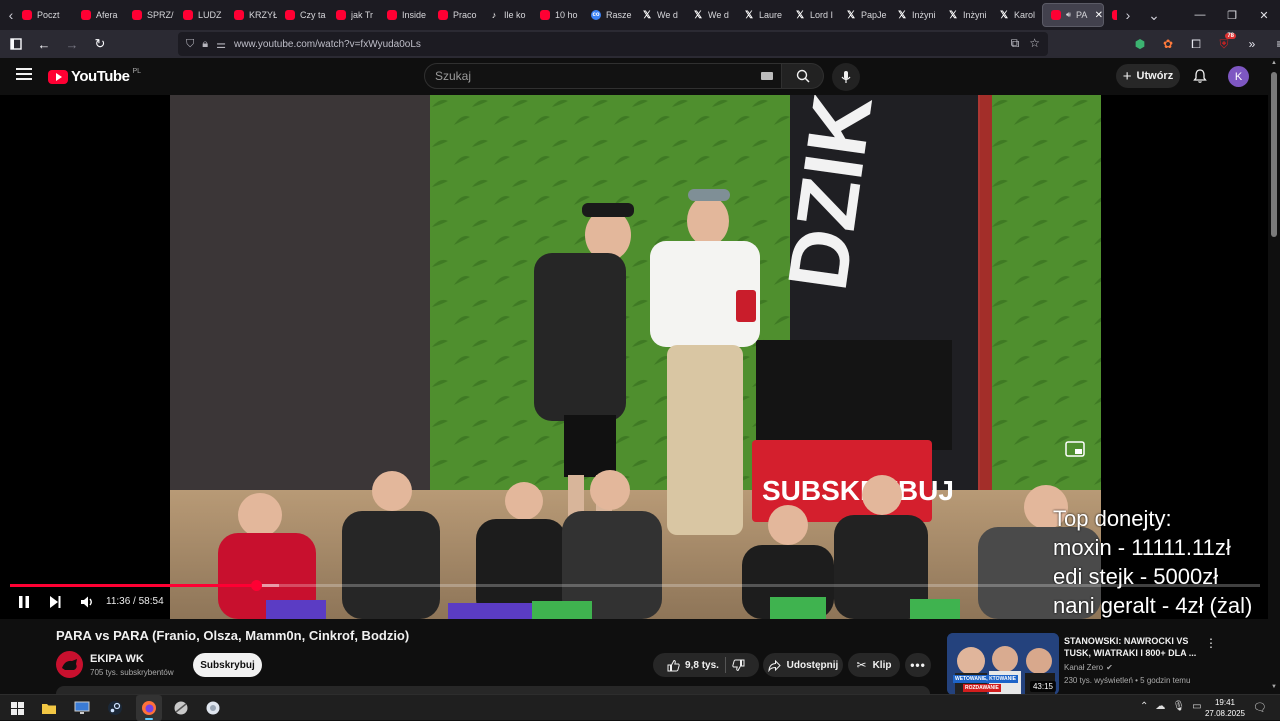 The image size is (1280, 721). Describe the element at coordinates (1140, 44) in the screenshot. I see `vpn-extension-icon: ⬢` at that location.